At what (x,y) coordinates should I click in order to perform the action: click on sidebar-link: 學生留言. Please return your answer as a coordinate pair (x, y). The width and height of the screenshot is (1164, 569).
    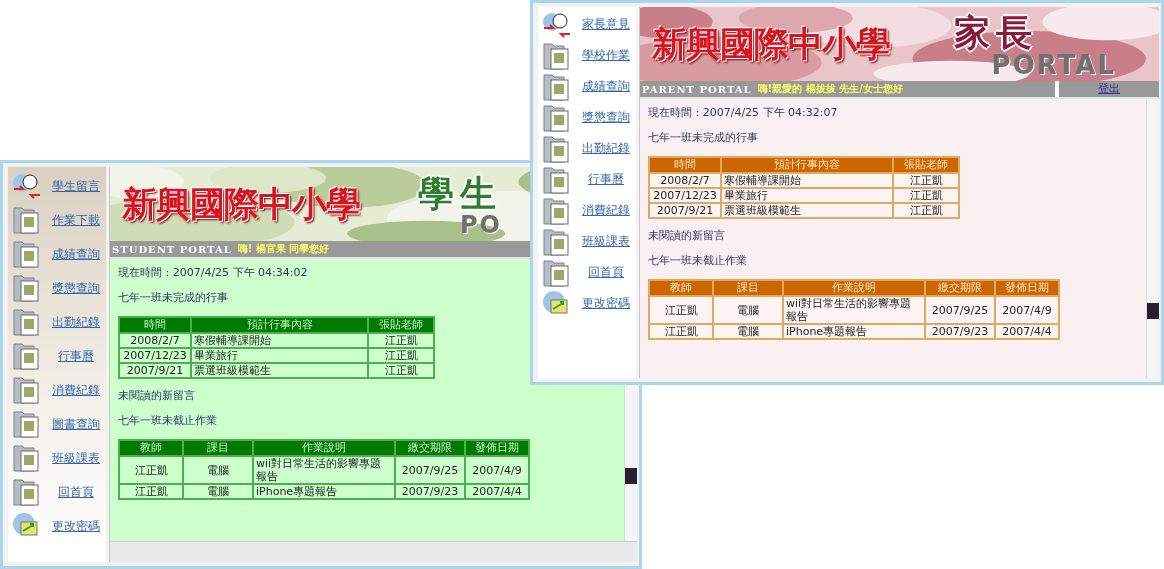
    Looking at the image, I should click on (76, 186).